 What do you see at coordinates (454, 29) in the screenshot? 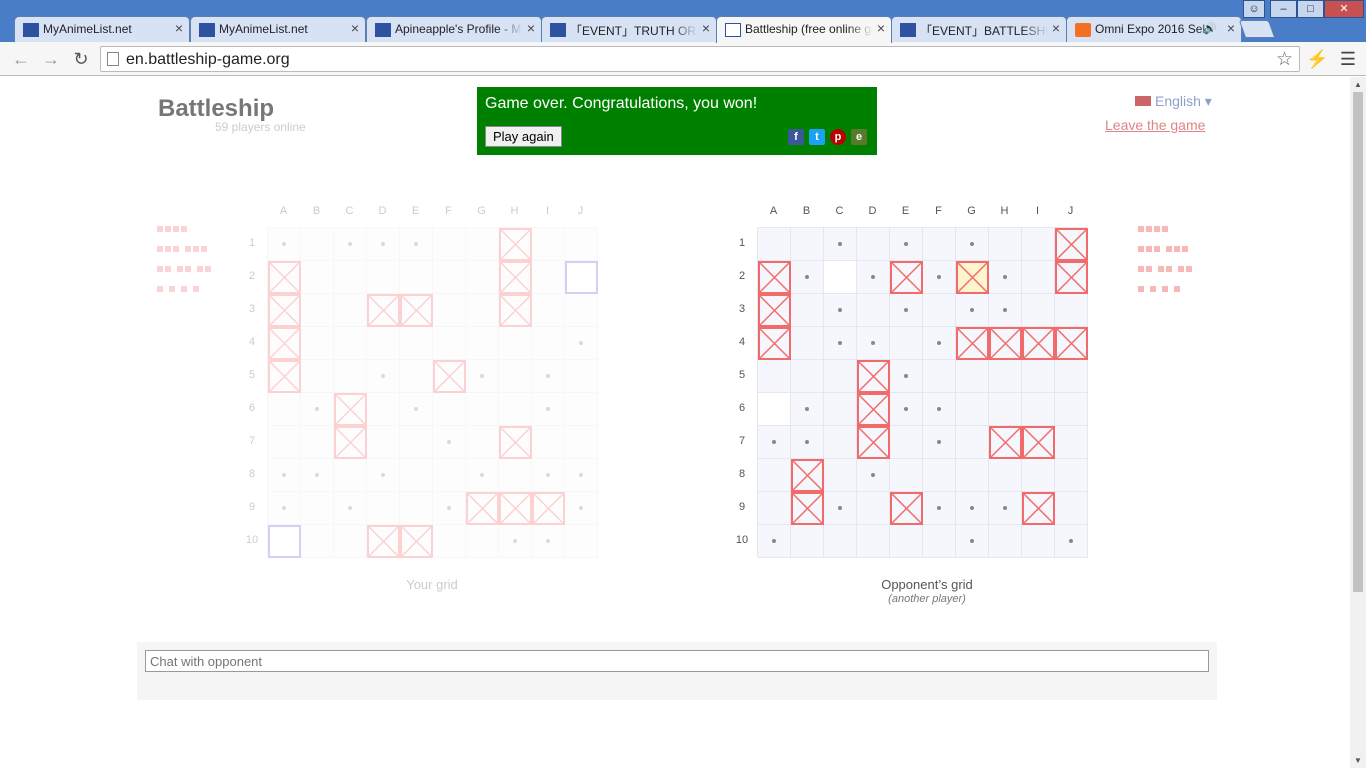
I see `browser-tab: Apineapple's Profile - My ×` at bounding box center [454, 29].